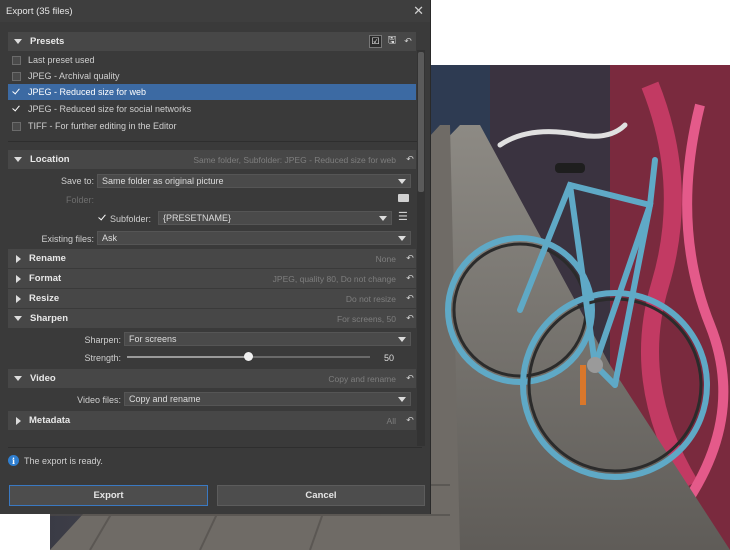  What do you see at coordinates (43, 378) in the screenshot?
I see `video-title: Video` at bounding box center [43, 378].